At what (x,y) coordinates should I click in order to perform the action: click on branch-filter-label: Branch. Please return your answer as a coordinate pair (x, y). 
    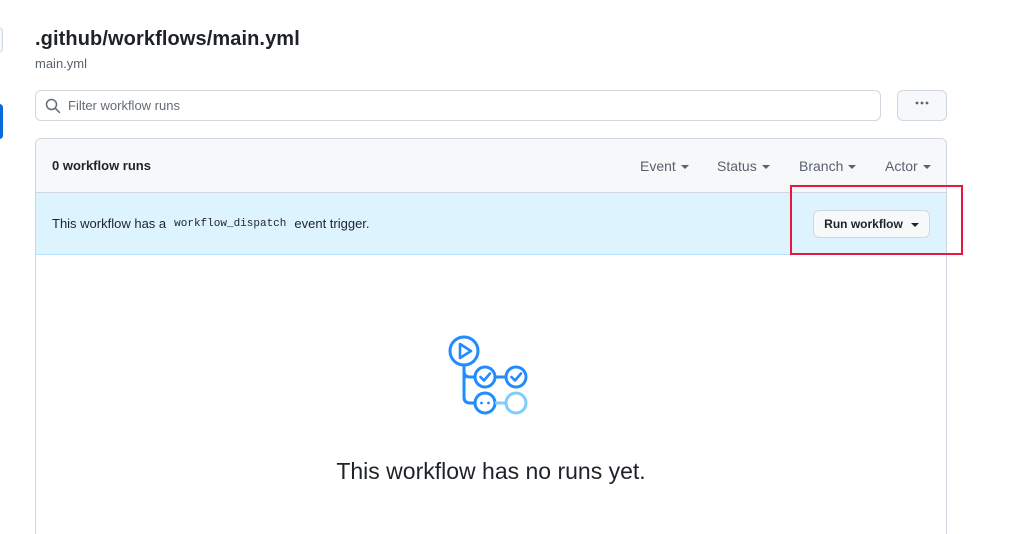
    Looking at the image, I should click on (821, 165).